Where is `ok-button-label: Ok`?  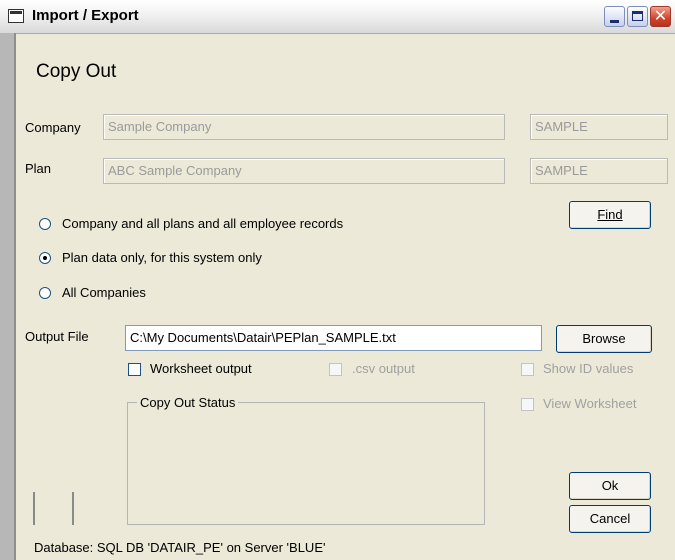 ok-button-label: Ok is located at coordinates (610, 485).